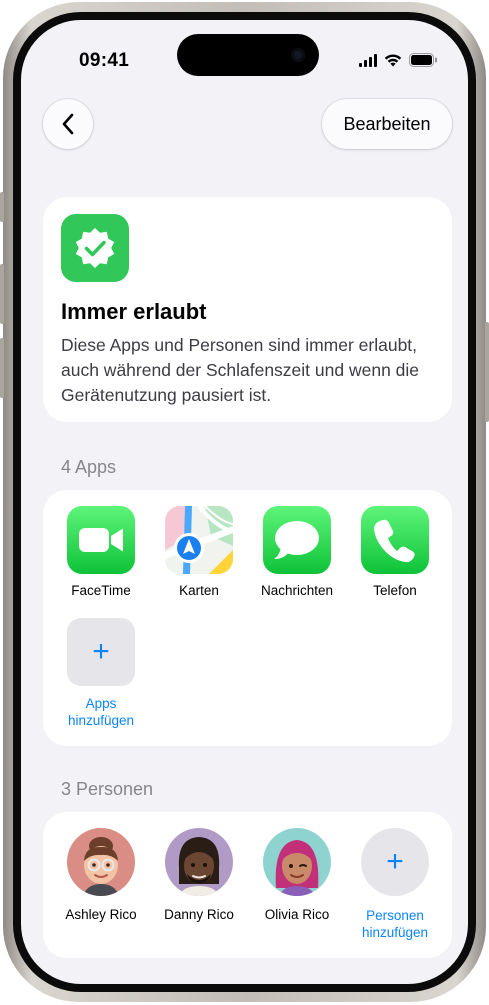 The height and width of the screenshot is (1005, 489). I want to click on add-people-button: + Personen hinzufügen, so click(395, 884).